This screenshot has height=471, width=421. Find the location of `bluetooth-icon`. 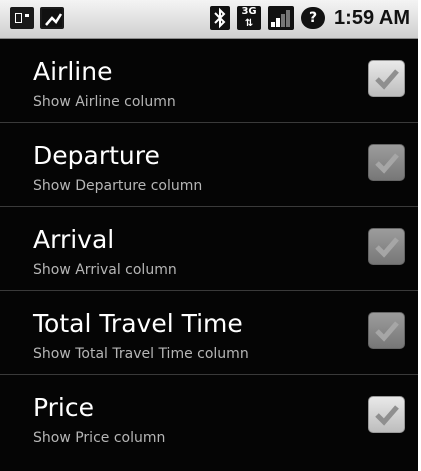

bluetooth-icon is located at coordinates (220, 18).